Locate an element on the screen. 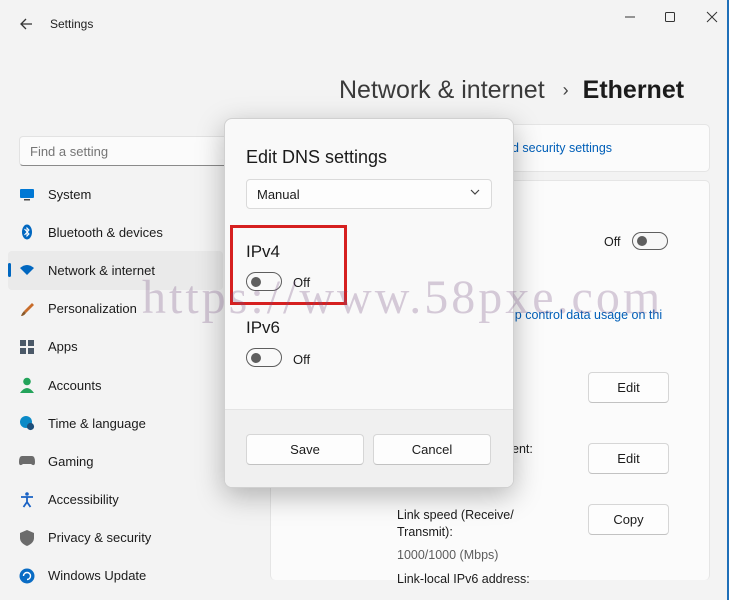  sidebar-item-personalization: Personalization is located at coordinates (115, 309).